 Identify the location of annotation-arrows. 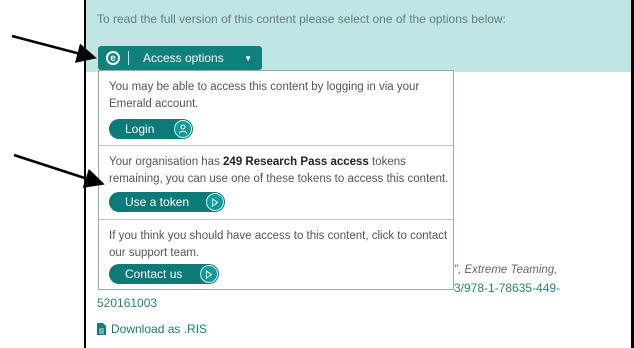
(58, 111).